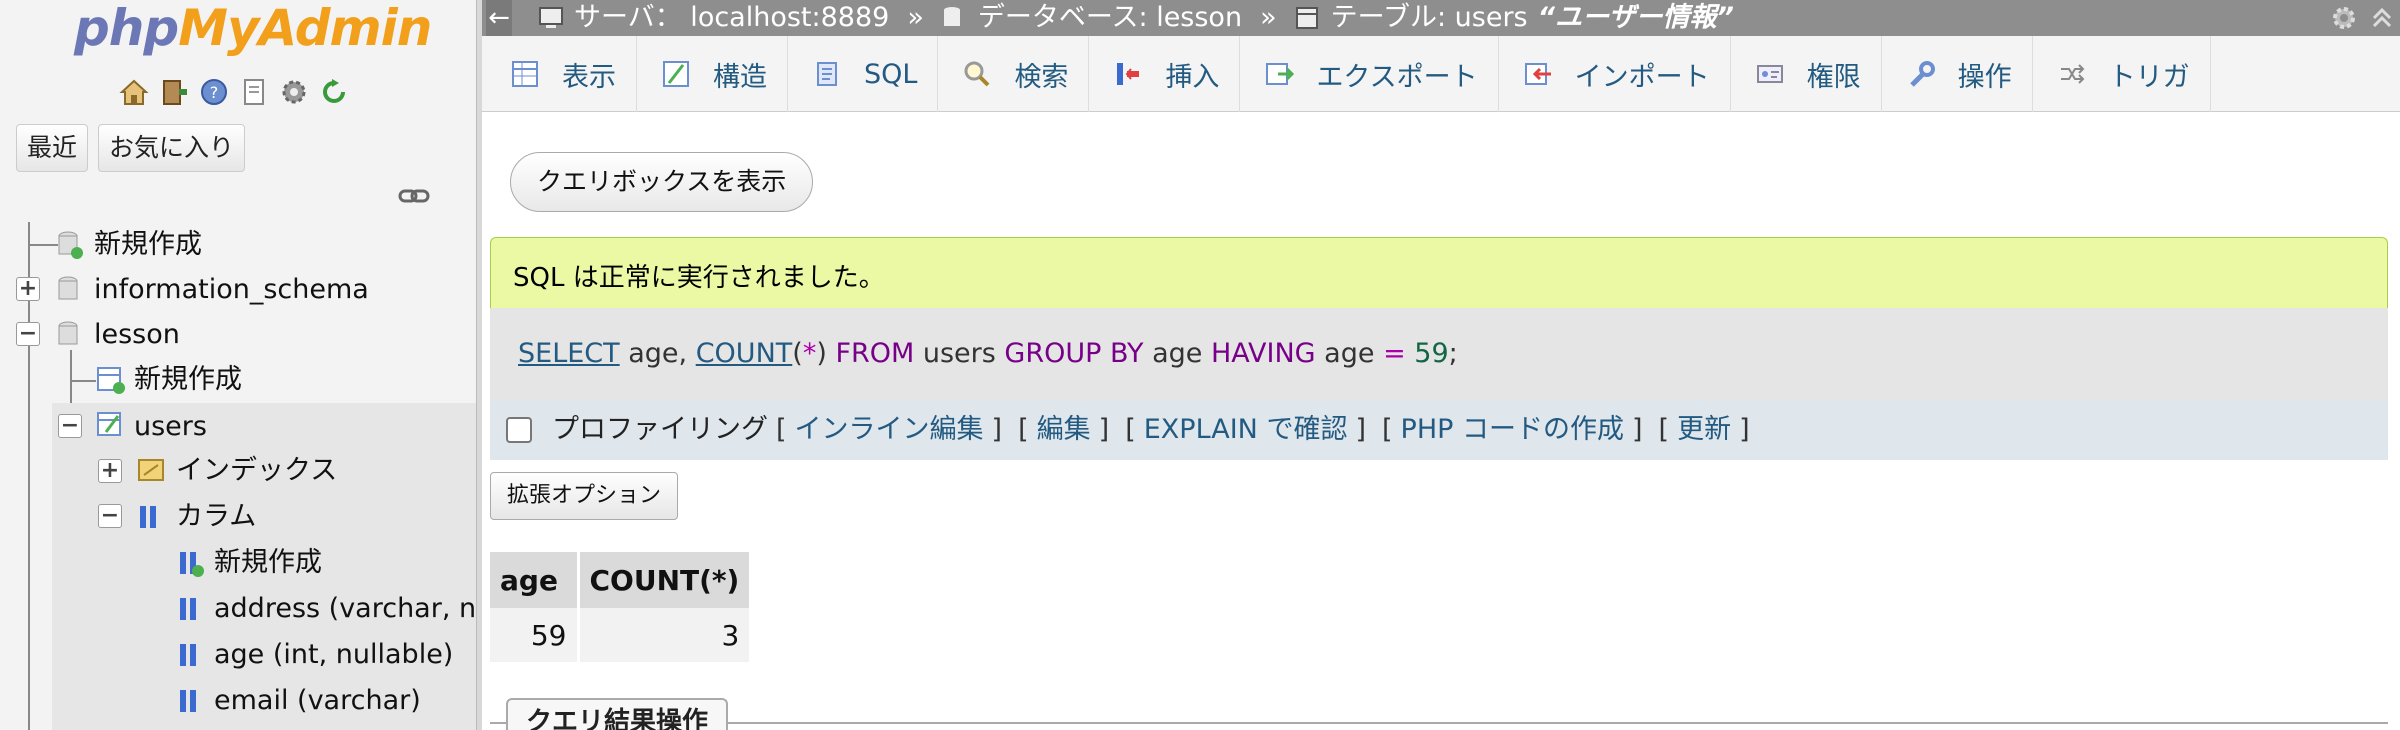 The height and width of the screenshot is (730, 2400). I want to click on tab-sql: SQL, so click(863, 74).